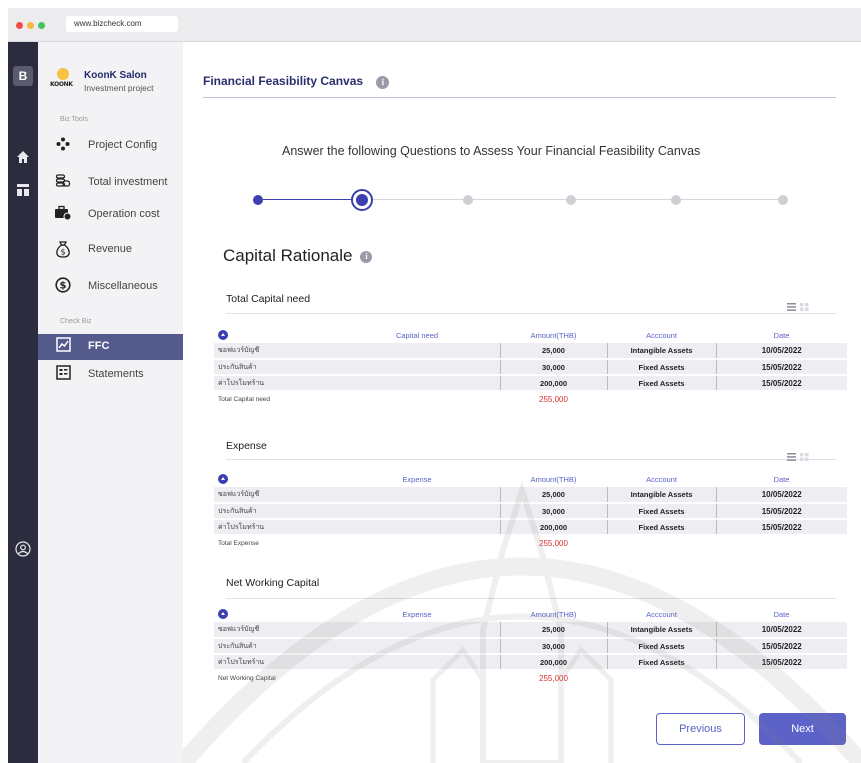  What do you see at coordinates (700, 729) in the screenshot?
I see `previous-button: Previous` at bounding box center [700, 729].